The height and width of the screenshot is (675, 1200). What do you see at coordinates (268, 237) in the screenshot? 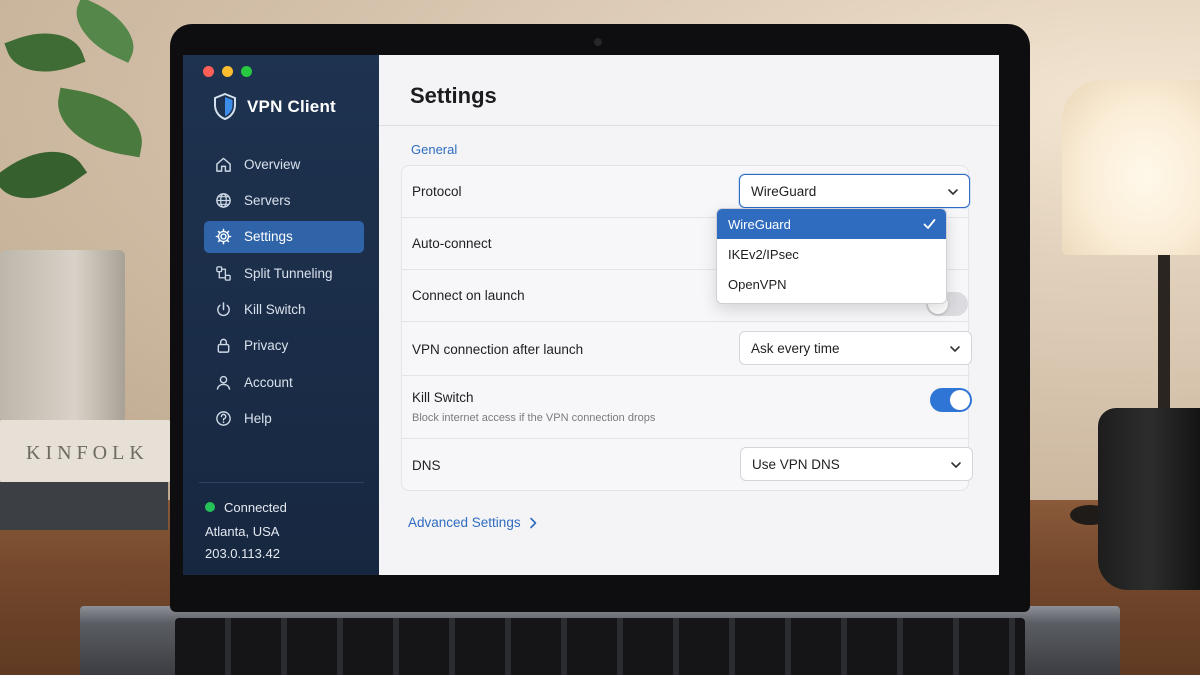
I see `sidebar-item-label: Settings` at bounding box center [268, 237].